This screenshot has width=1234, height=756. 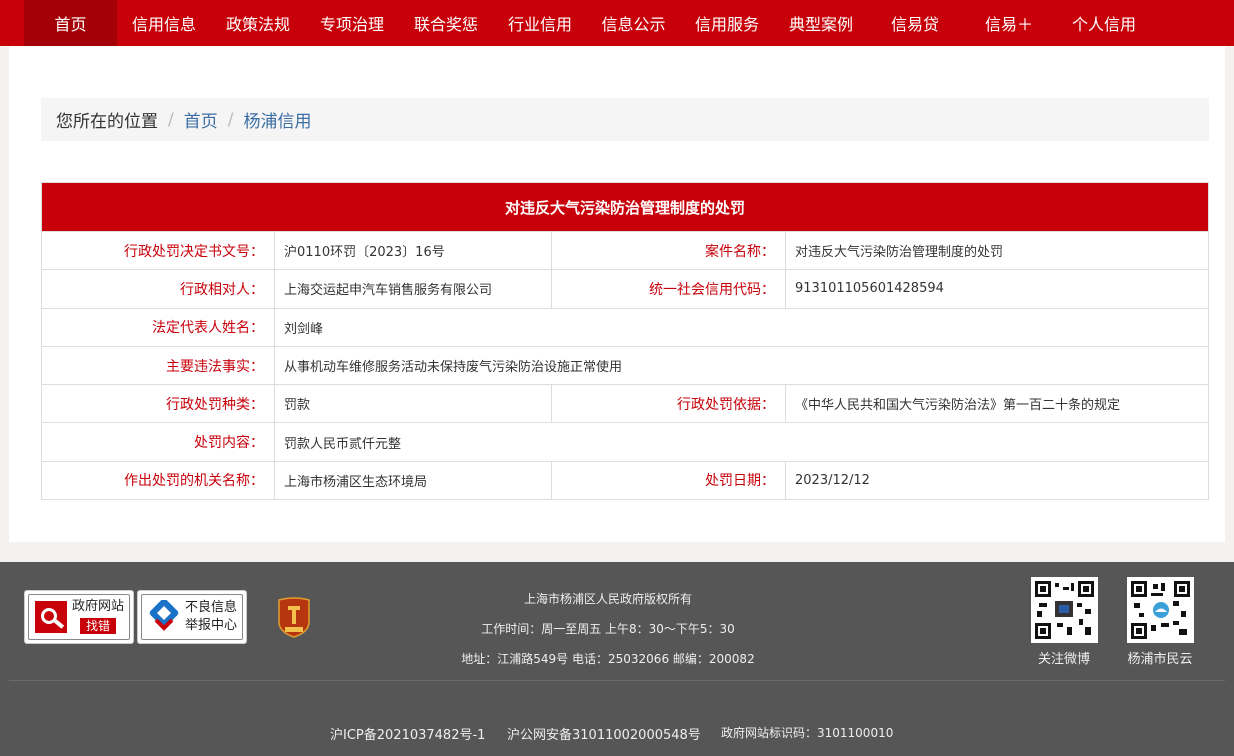 I want to click on badge-frame: 政府网站 找错, so click(x=79, y=617).